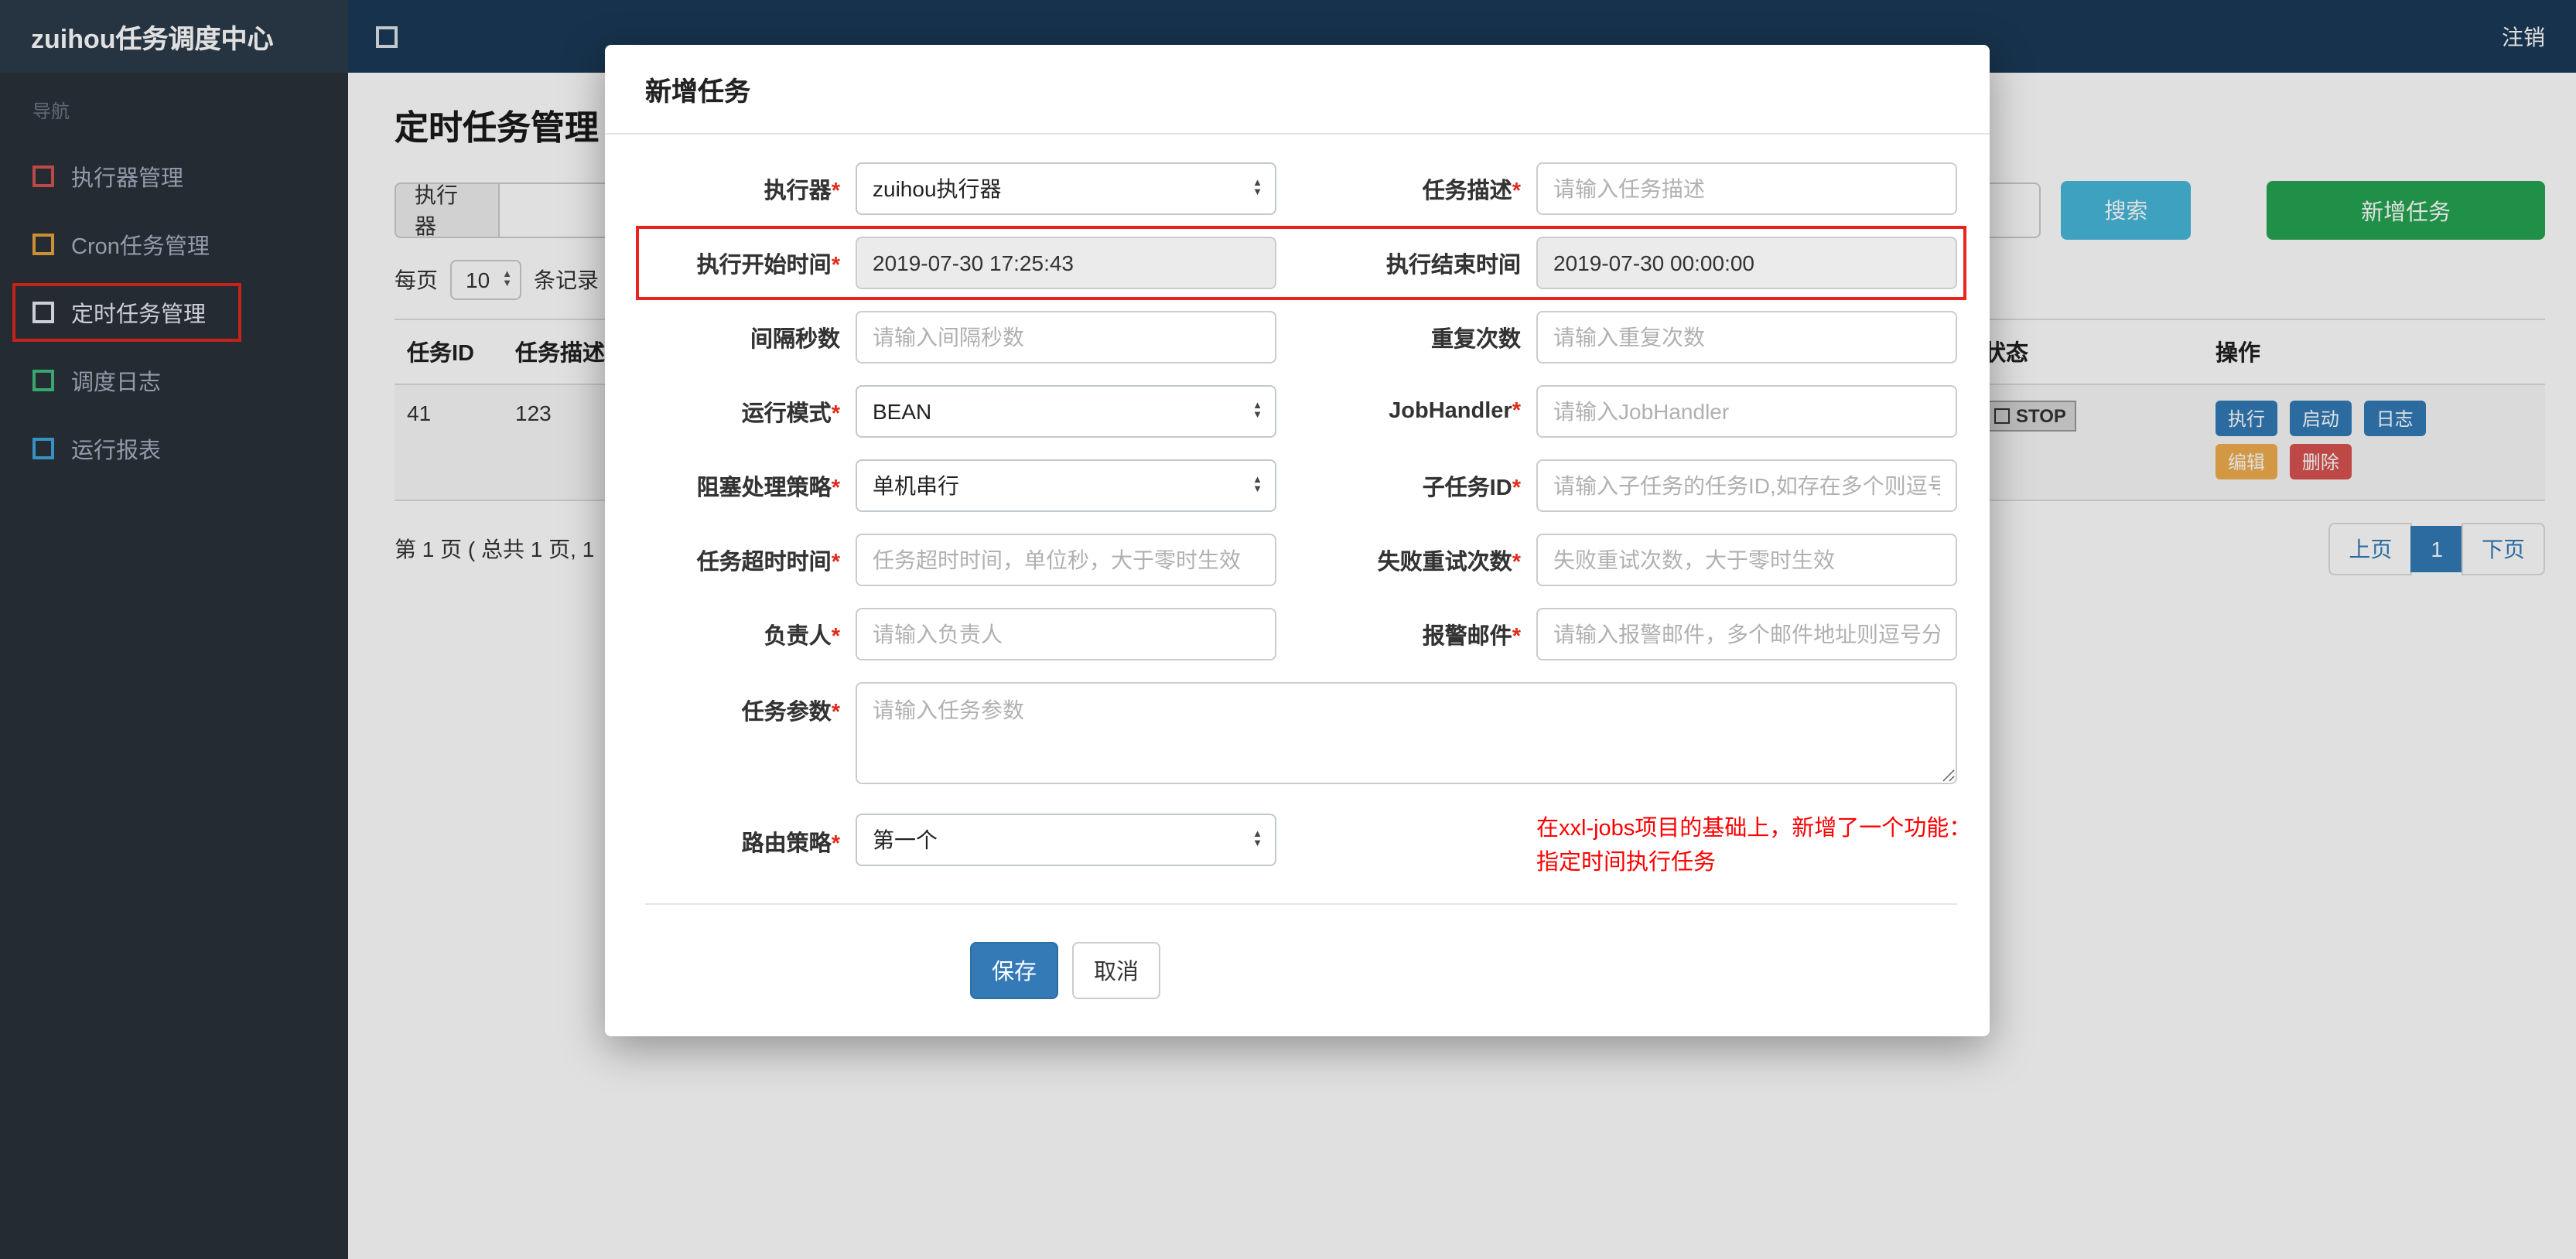 The height and width of the screenshot is (1259, 2576). I want to click on executor-select: zuihou执行器 ▲ ▼, so click(1066, 189).